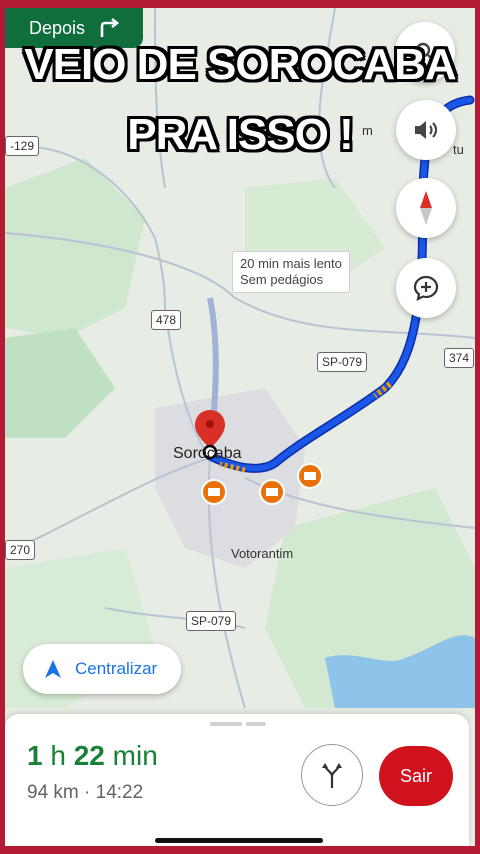  I want to click on city-label-votorantim: Votorantim, so click(262, 553).